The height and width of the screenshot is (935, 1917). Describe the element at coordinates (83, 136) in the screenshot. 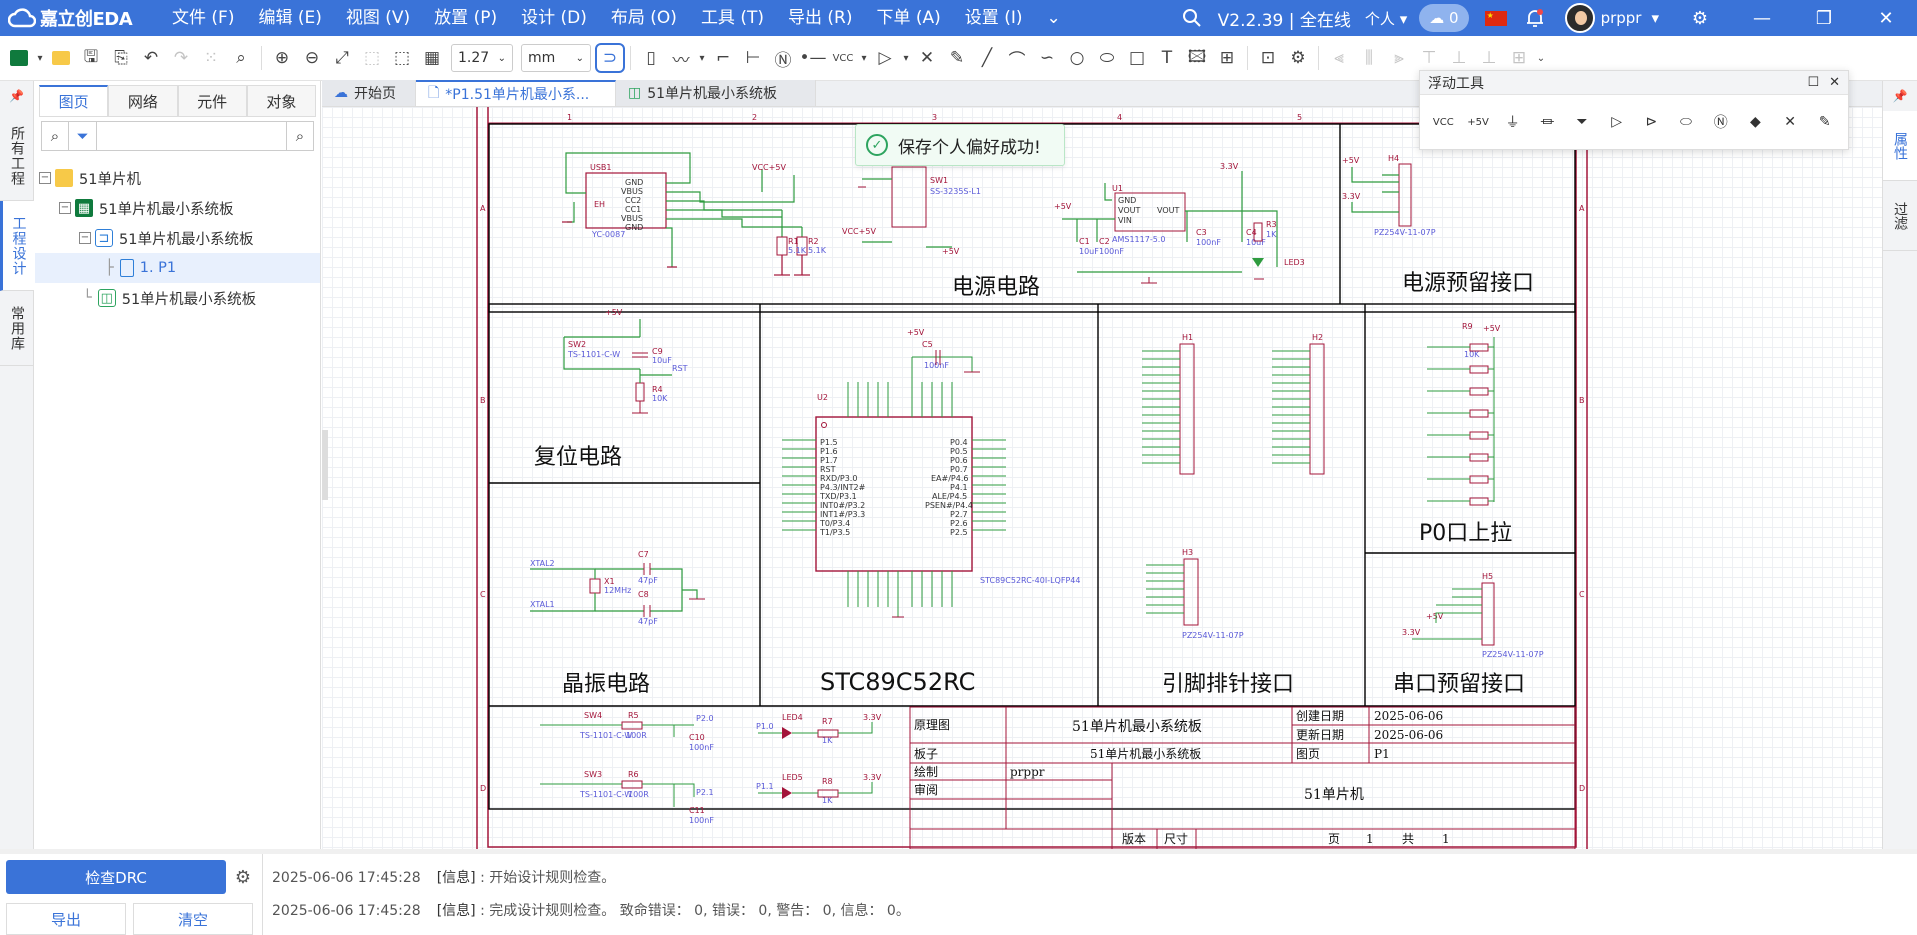

I see `filter-icon: ⏷` at that location.